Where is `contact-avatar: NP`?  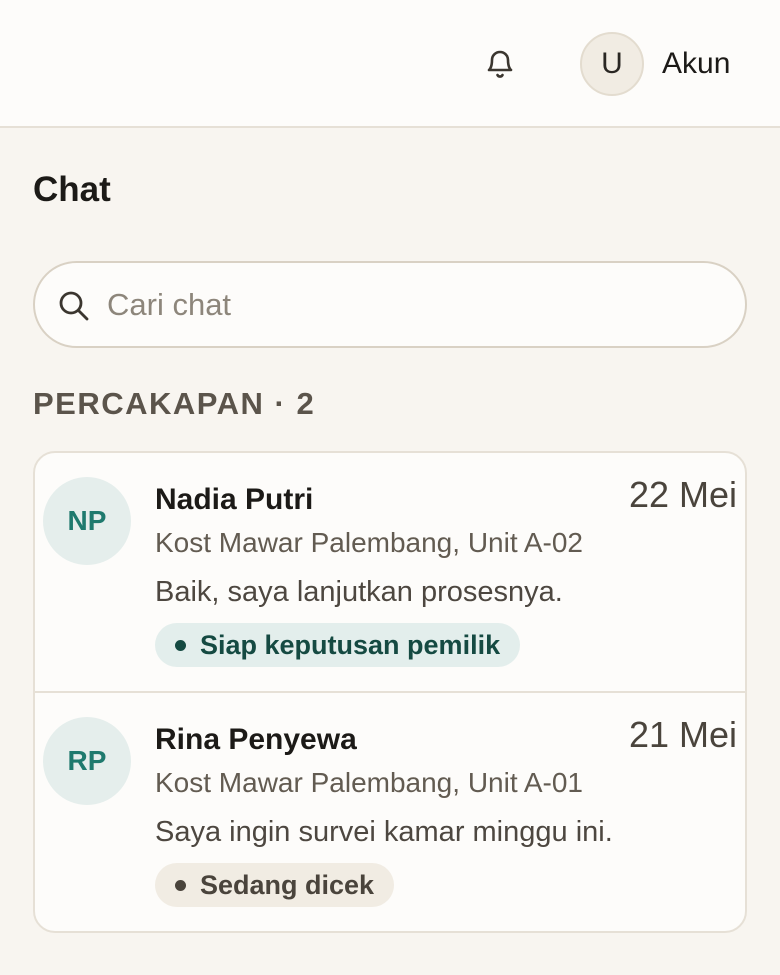 contact-avatar: NP is located at coordinates (87, 521).